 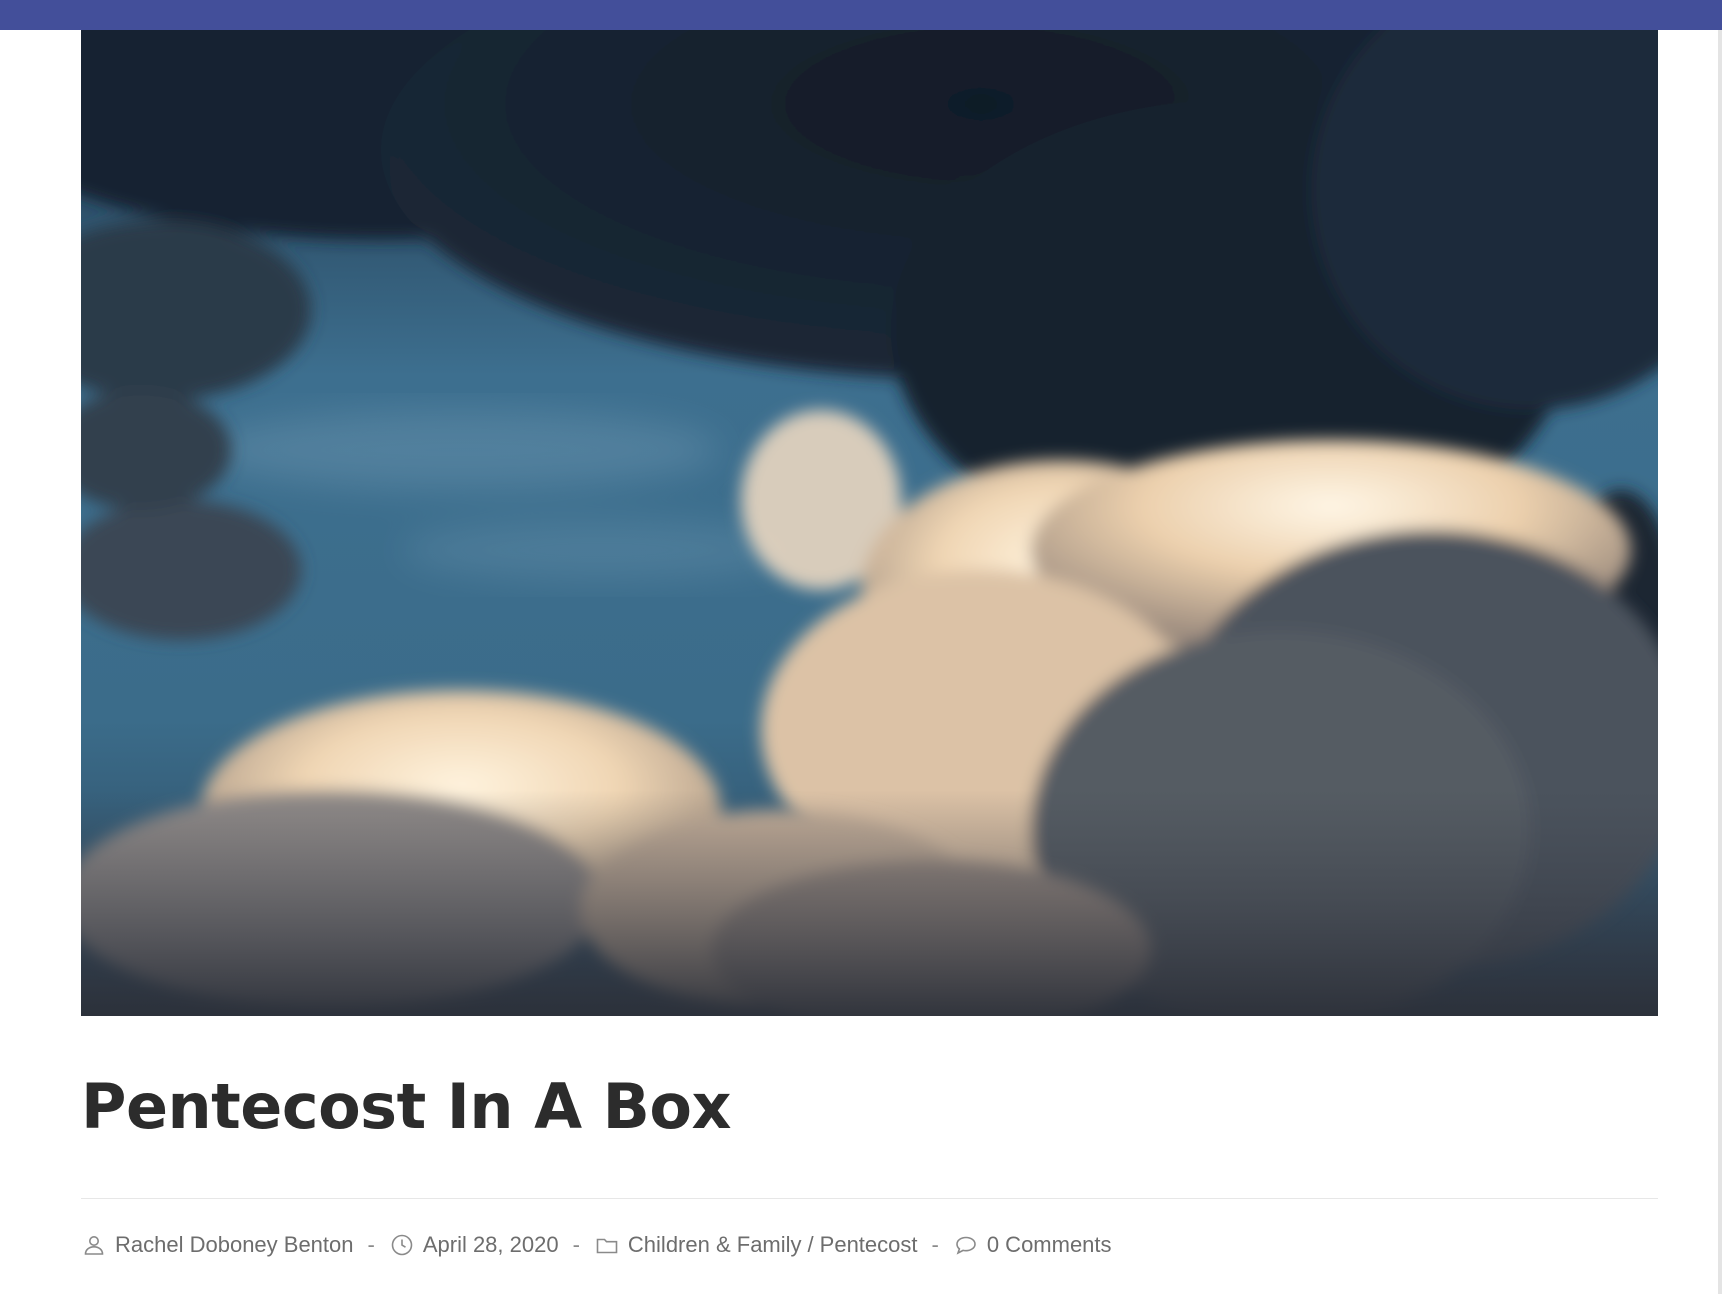 I want to click on post-comments: 0 Comments, so click(x=1032, y=1245).